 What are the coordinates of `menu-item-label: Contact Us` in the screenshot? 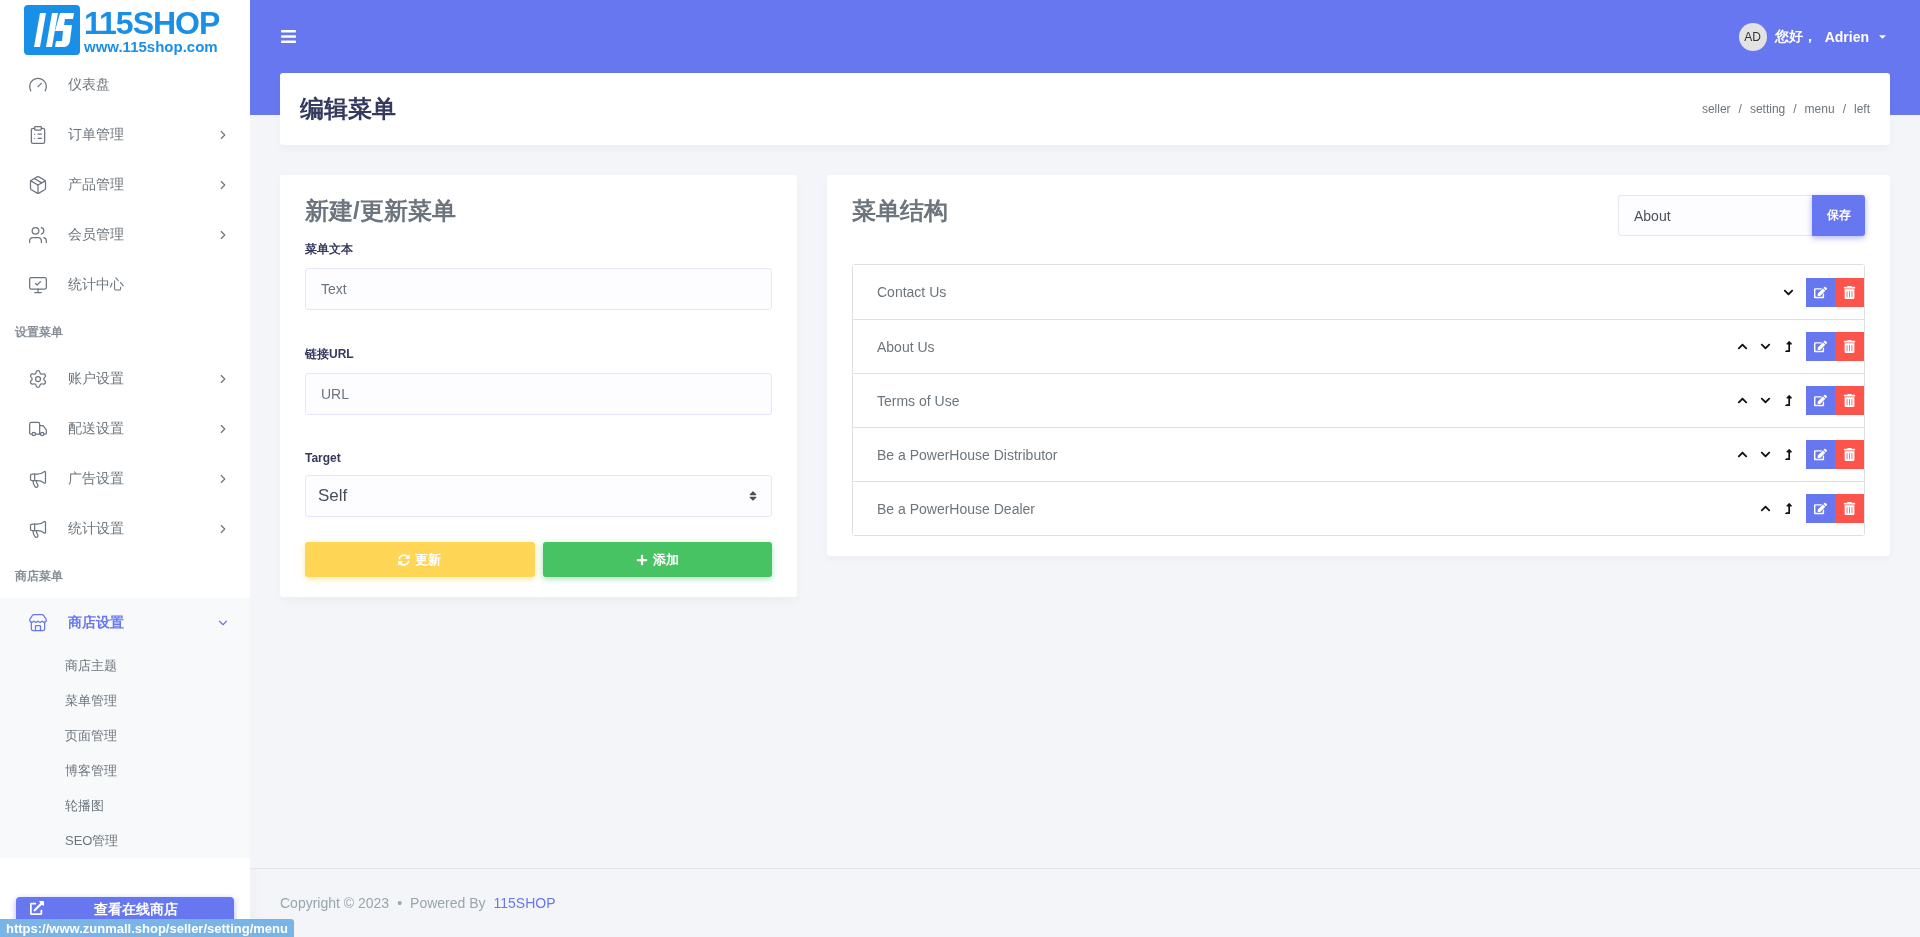 It's located at (912, 292).